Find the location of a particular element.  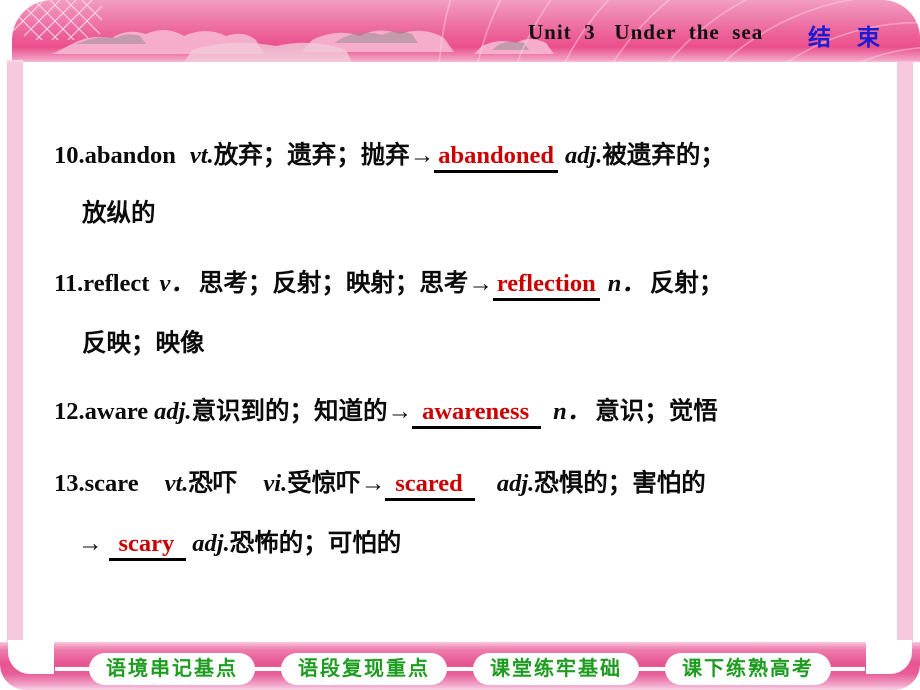

content-bottom-spacer is located at coordinates (460, 631).